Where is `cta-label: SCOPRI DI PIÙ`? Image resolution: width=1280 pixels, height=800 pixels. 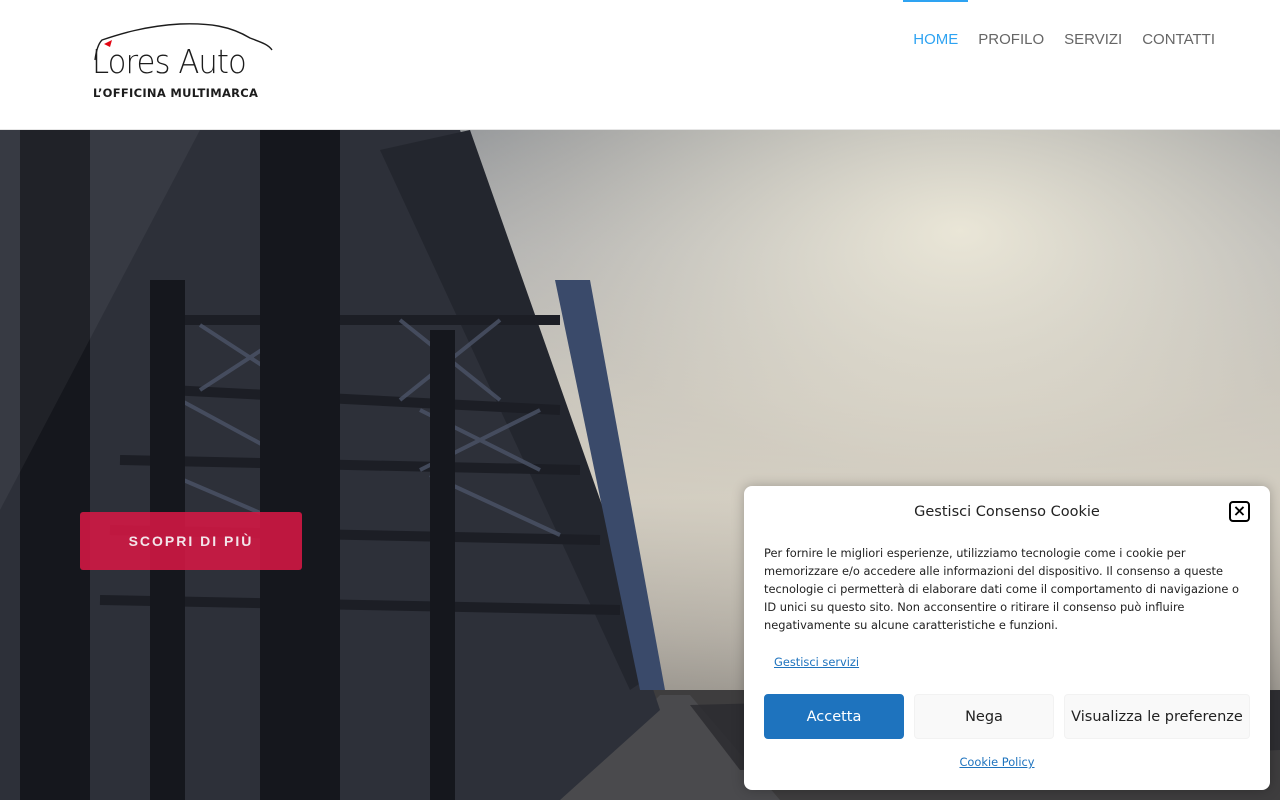 cta-label: SCOPRI DI PIÙ is located at coordinates (191, 541).